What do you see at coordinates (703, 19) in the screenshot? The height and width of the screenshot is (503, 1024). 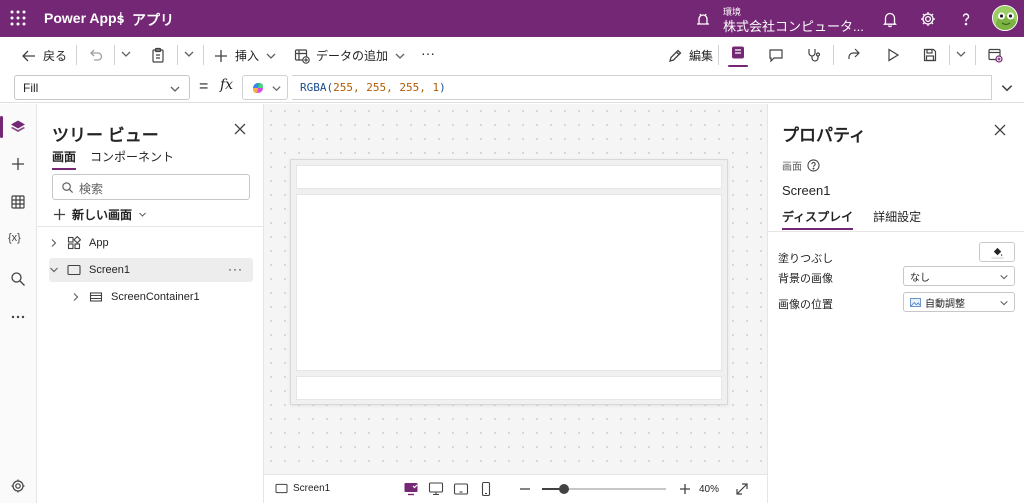 I see `environment-icon` at bounding box center [703, 19].